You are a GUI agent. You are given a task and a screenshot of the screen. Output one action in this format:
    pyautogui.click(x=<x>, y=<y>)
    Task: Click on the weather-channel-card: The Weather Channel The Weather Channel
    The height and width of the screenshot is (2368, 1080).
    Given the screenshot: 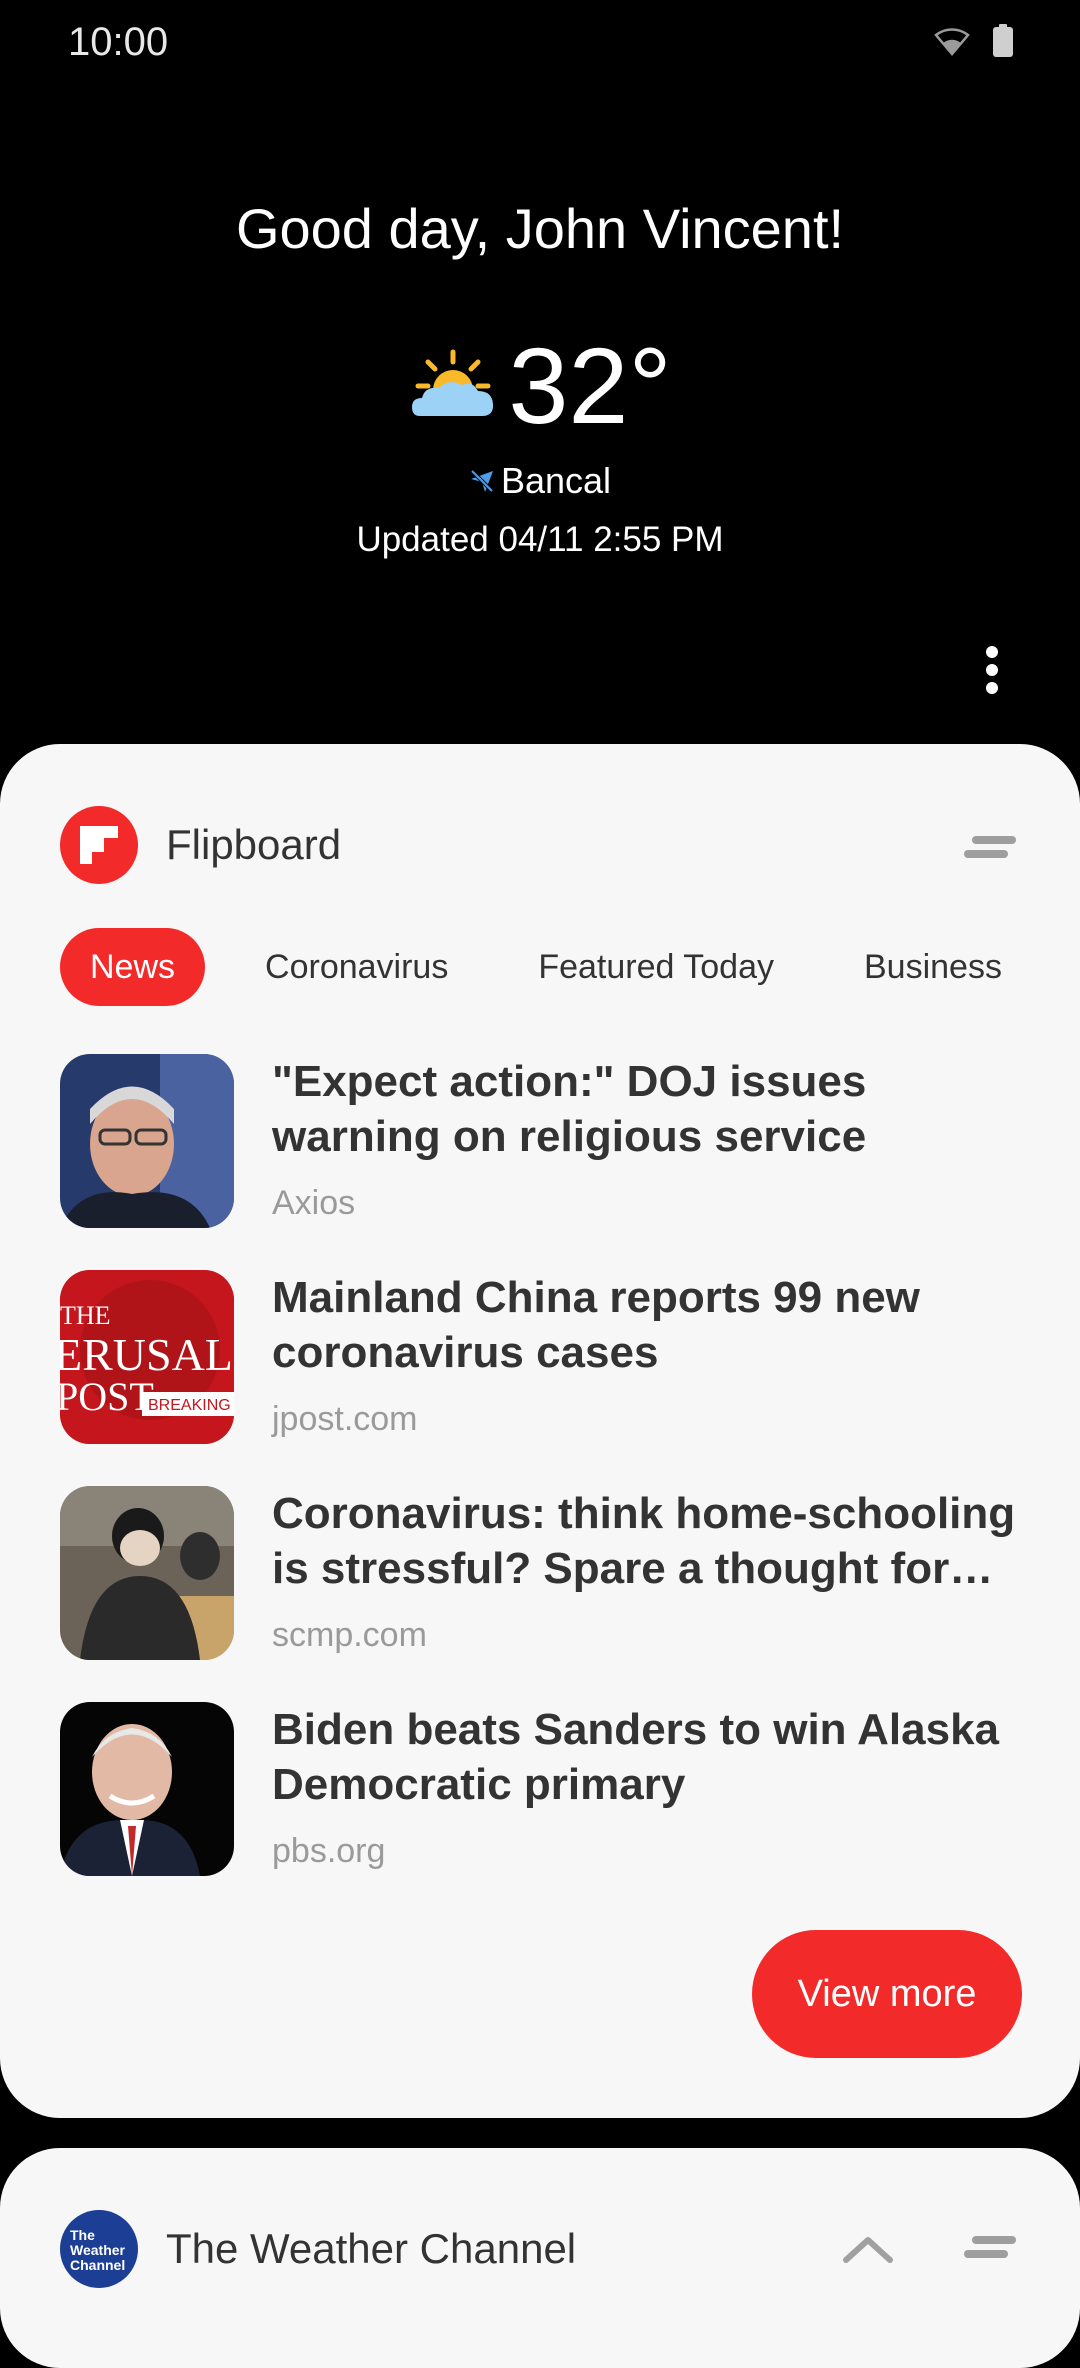 What is the action you would take?
    pyautogui.click(x=540, y=2258)
    